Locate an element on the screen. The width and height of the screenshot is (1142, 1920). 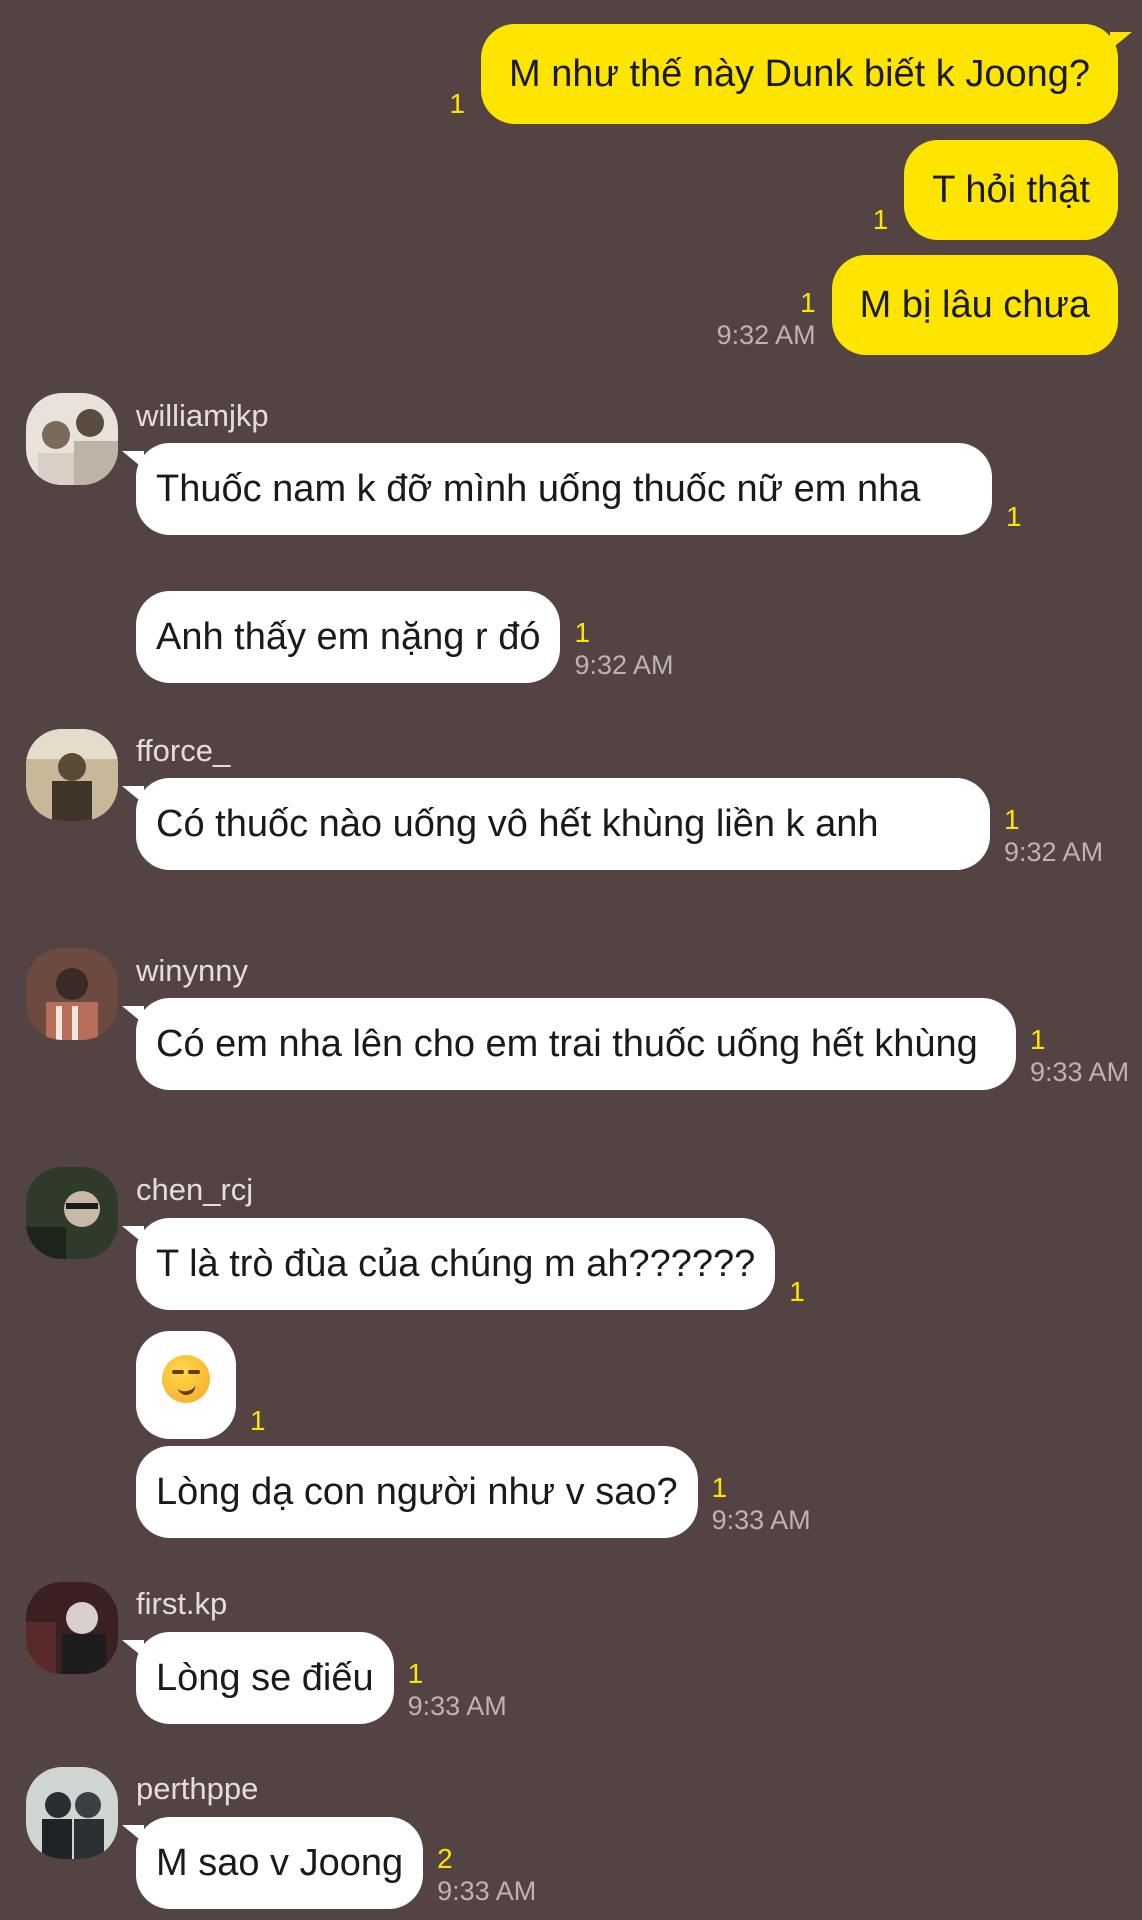
incoming-message: 1 is located at coordinates (201, 1385).